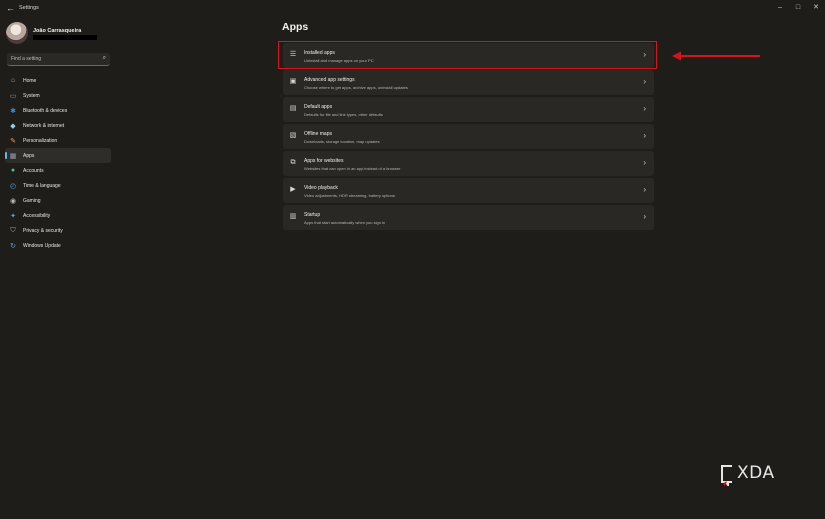  What do you see at coordinates (726, 475) in the screenshot?
I see `xda-bracket-icon` at bounding box center [726, 475].